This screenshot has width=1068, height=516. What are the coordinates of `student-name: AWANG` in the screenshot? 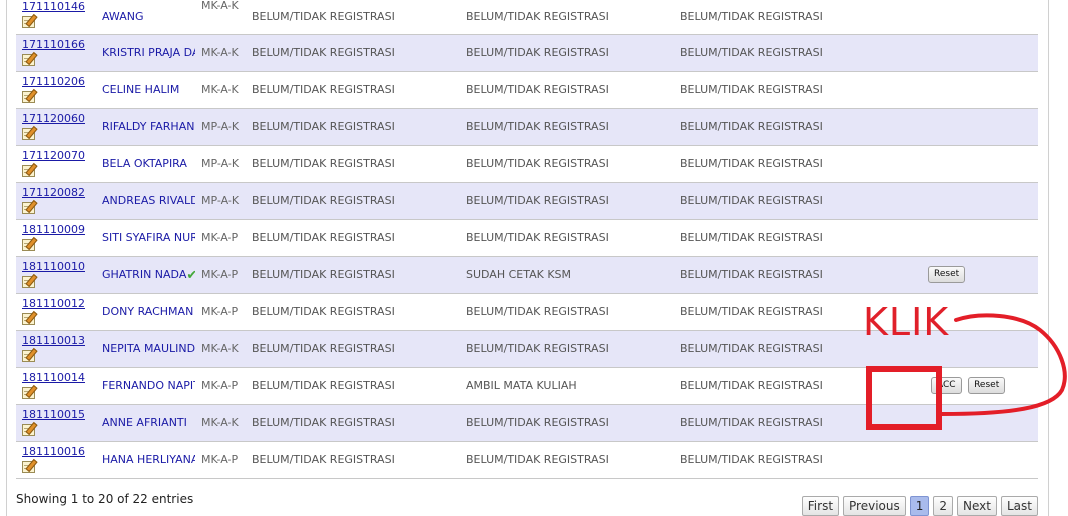 It's located at (145, 17).